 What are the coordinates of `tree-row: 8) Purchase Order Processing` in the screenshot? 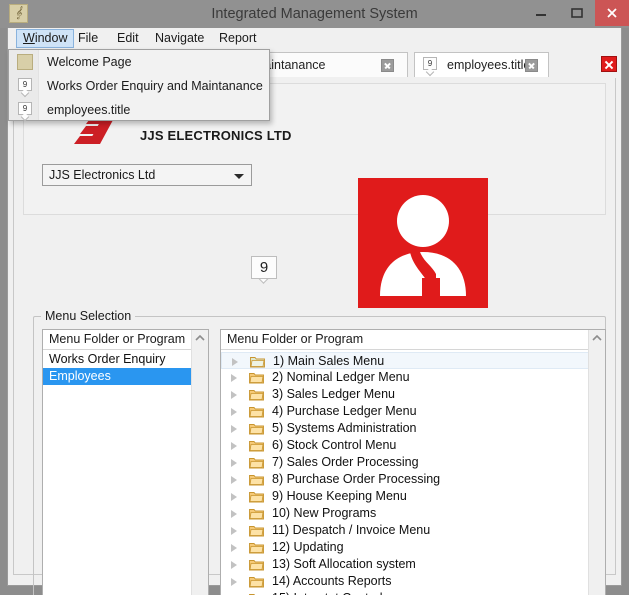 It's located at (405, 479).